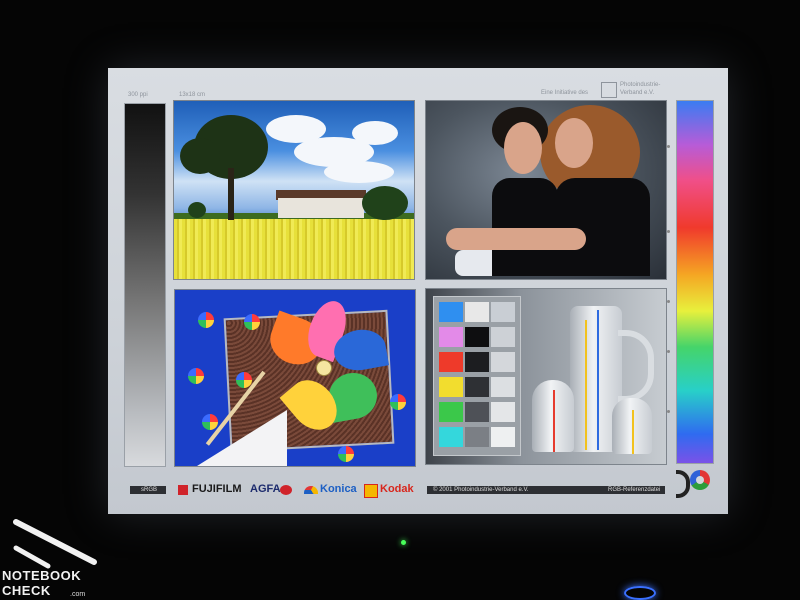 The height and width of the screenshot is (600, 800). I want to click on srgb-label: sRGB, so click(149, 490).